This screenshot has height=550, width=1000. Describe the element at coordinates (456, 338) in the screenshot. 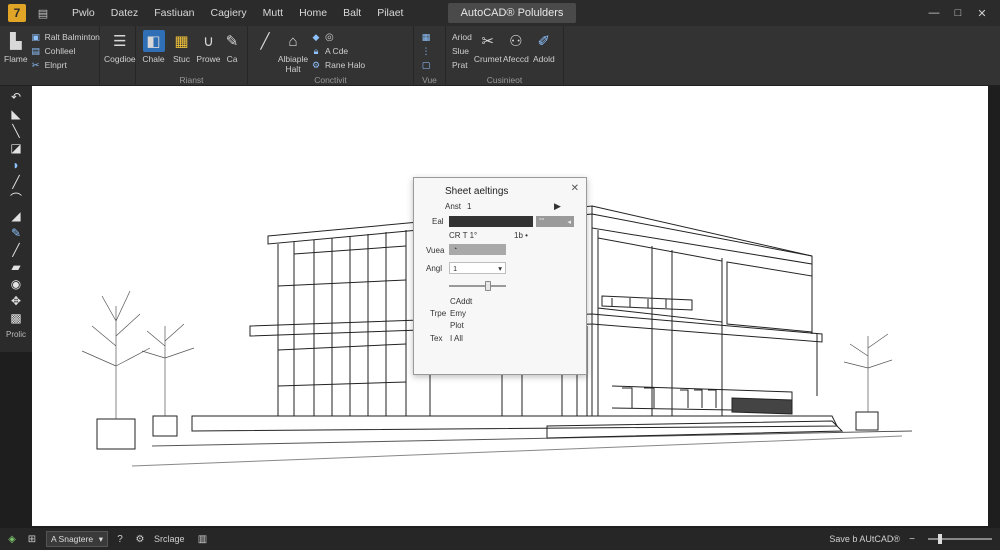

I see `tex-value: I All` at that location.